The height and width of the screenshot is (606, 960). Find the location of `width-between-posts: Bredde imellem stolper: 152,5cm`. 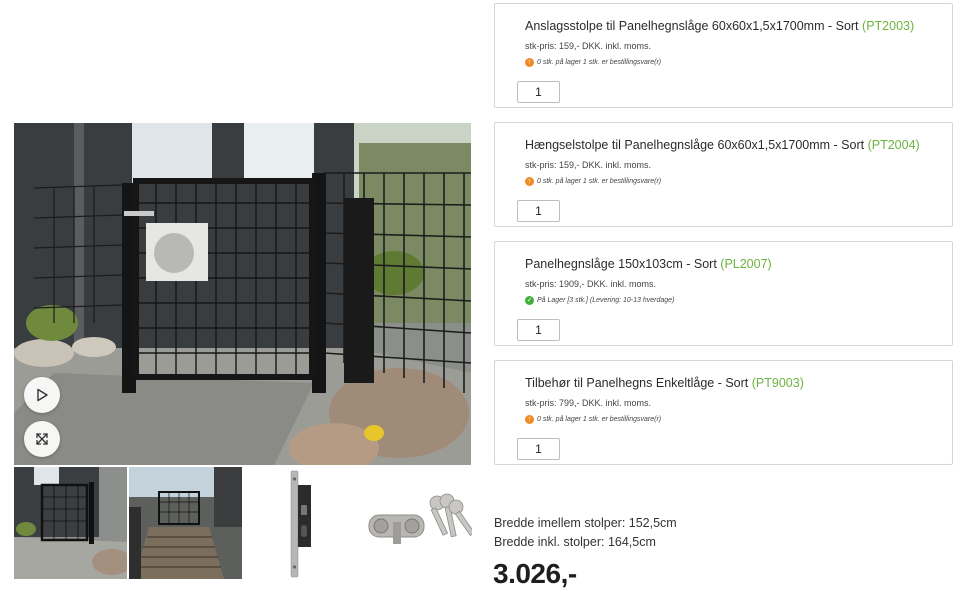

width-between-posts: Bredde imellem stolper: 152,5cm is located at coordinates (585, 523).